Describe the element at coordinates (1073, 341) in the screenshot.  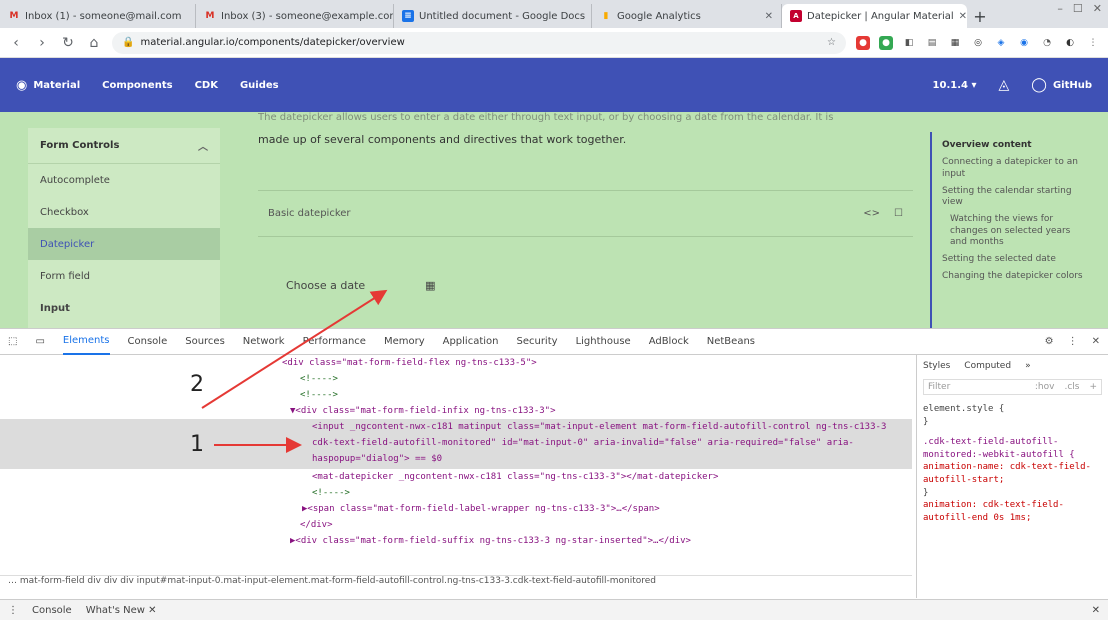
I see `more-options-icon: ⋮` at that location.